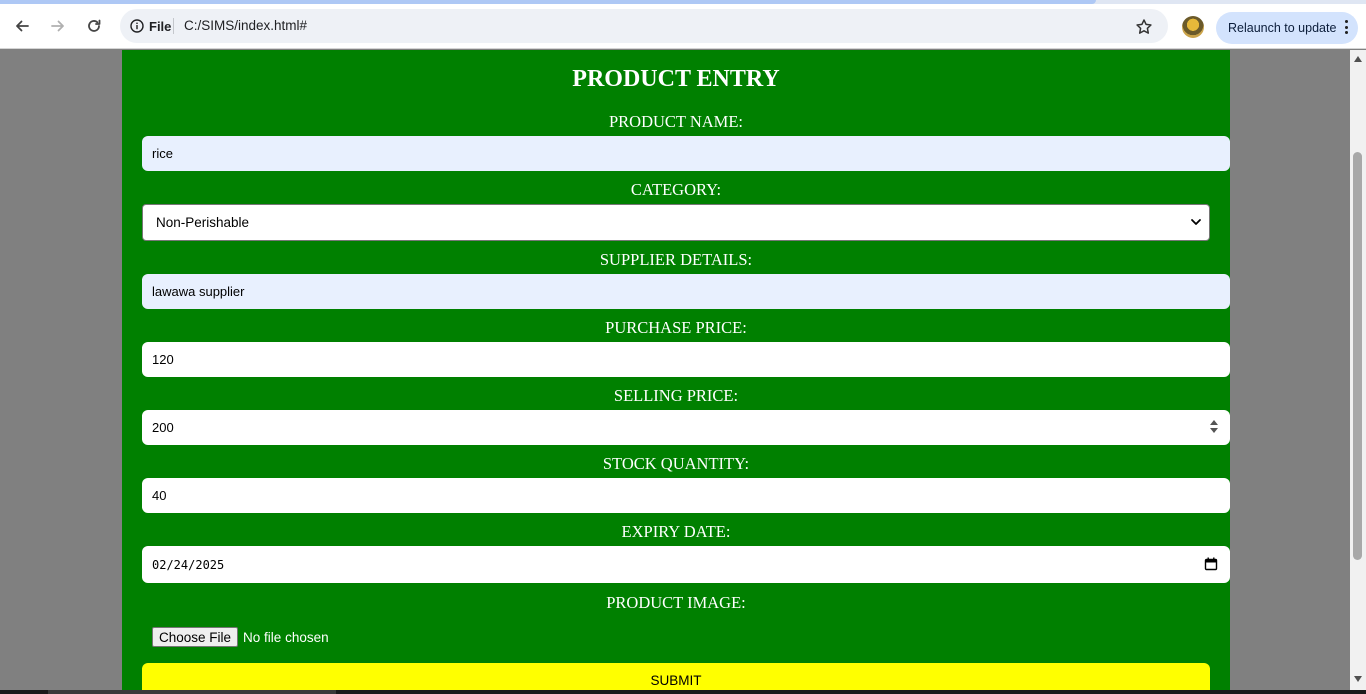 This screenshot has width=1366, height=694. I want to click on url-text: C:/SIMS/index.html#, so click(245, 26).